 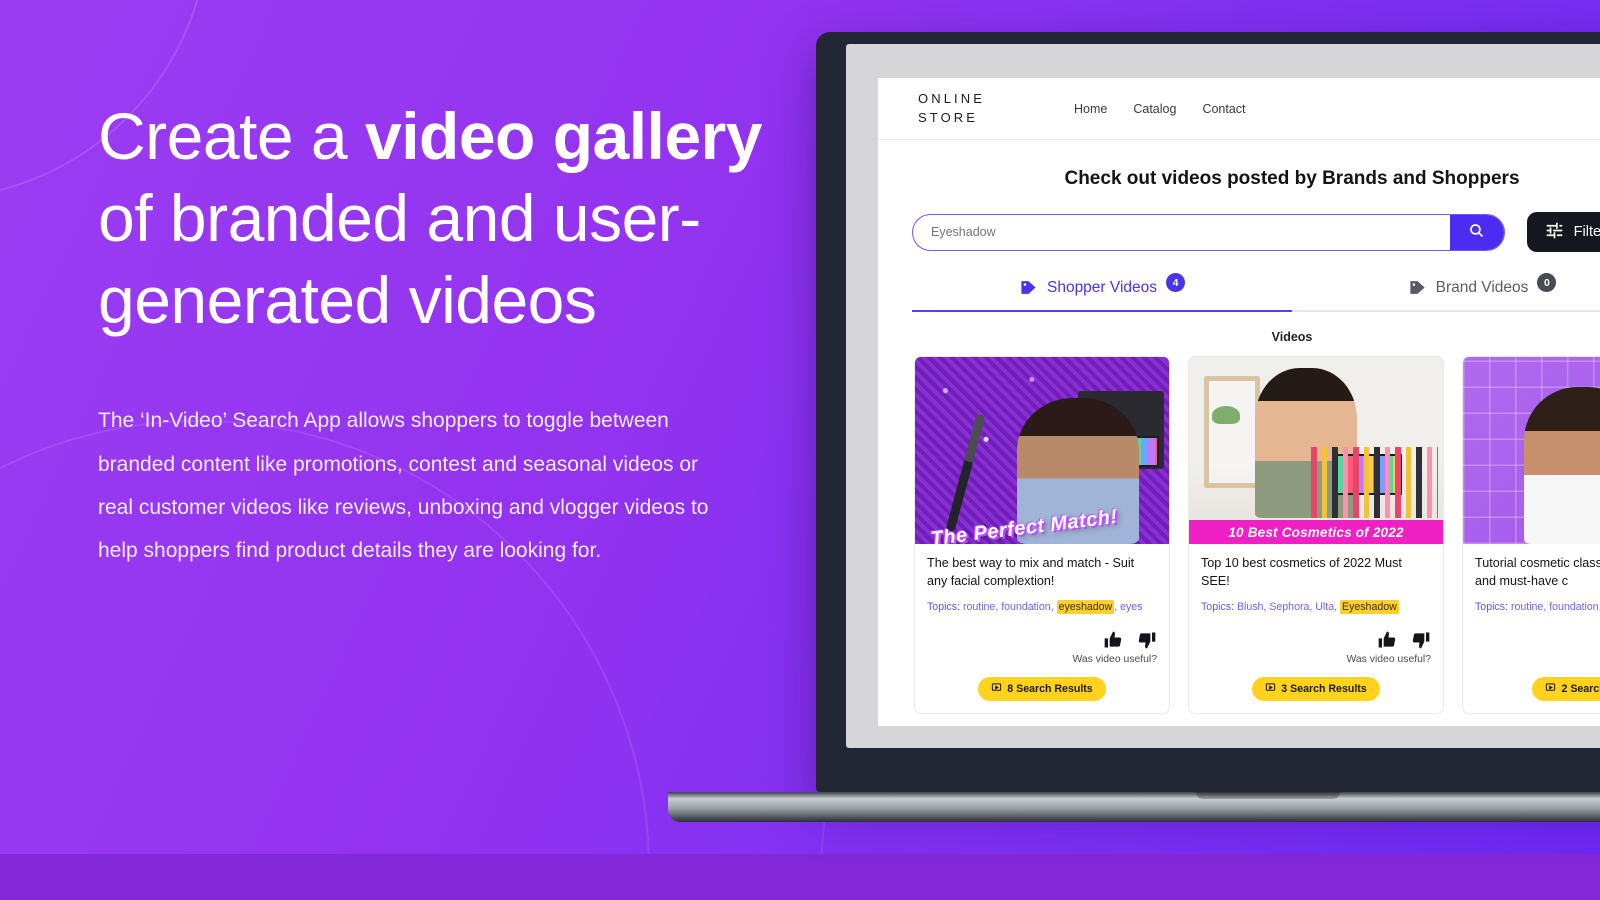 I want to click on topics-highlight: Eyeshadow, so click(x=1369, y=606).